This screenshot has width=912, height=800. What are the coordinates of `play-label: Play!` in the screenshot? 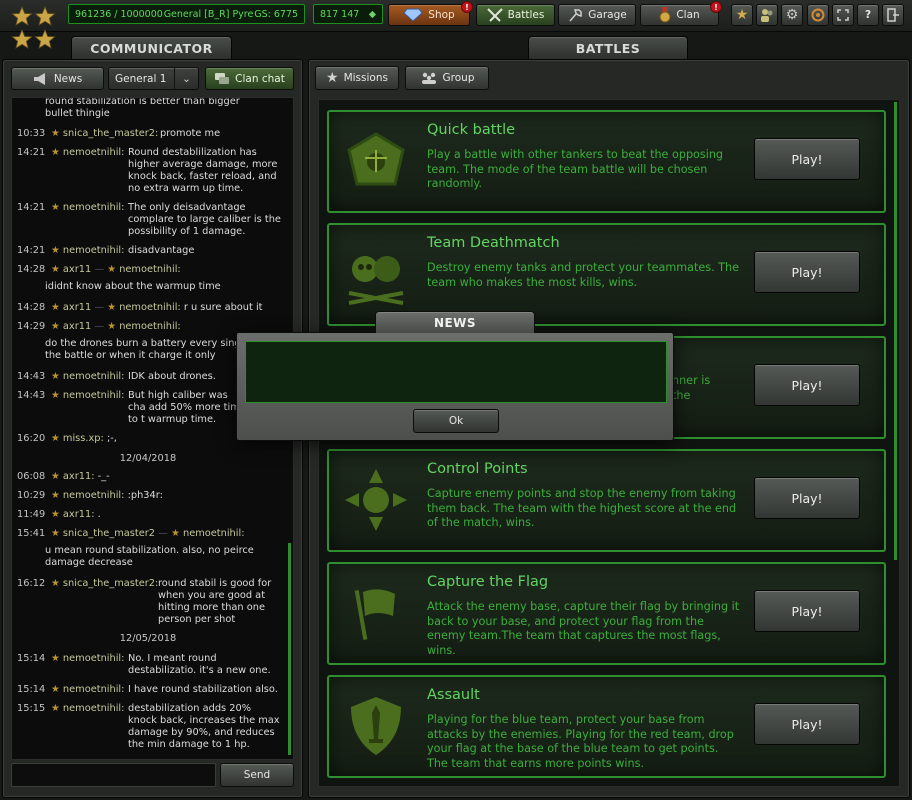 It's located at (807, 611).